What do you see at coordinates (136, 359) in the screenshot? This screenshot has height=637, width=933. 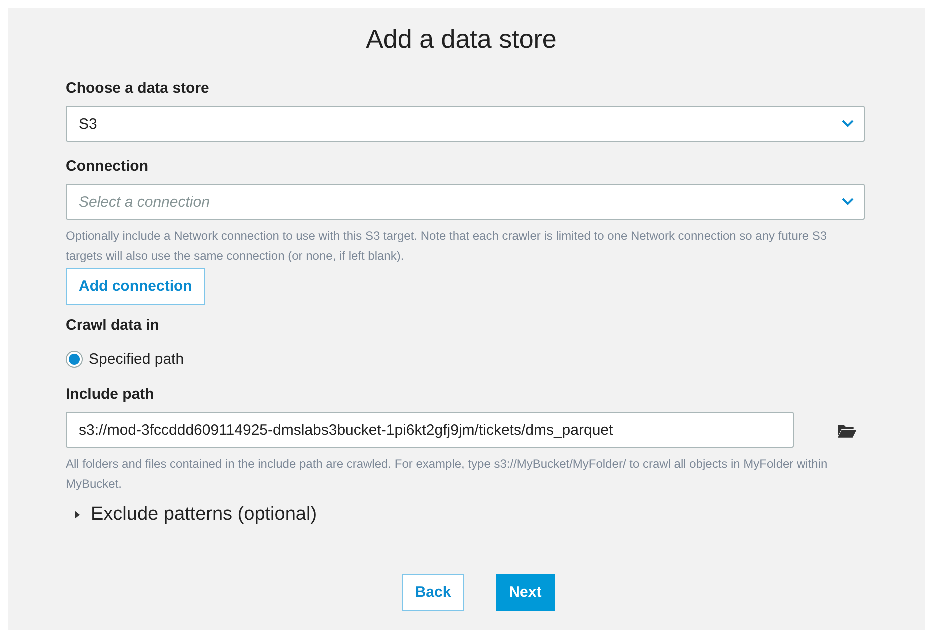 I see `radio-label: Specified path` at bounding box center [136, 359].